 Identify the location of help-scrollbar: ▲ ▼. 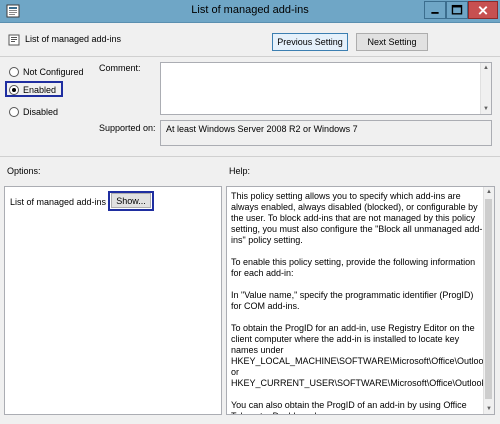
(488, 300).